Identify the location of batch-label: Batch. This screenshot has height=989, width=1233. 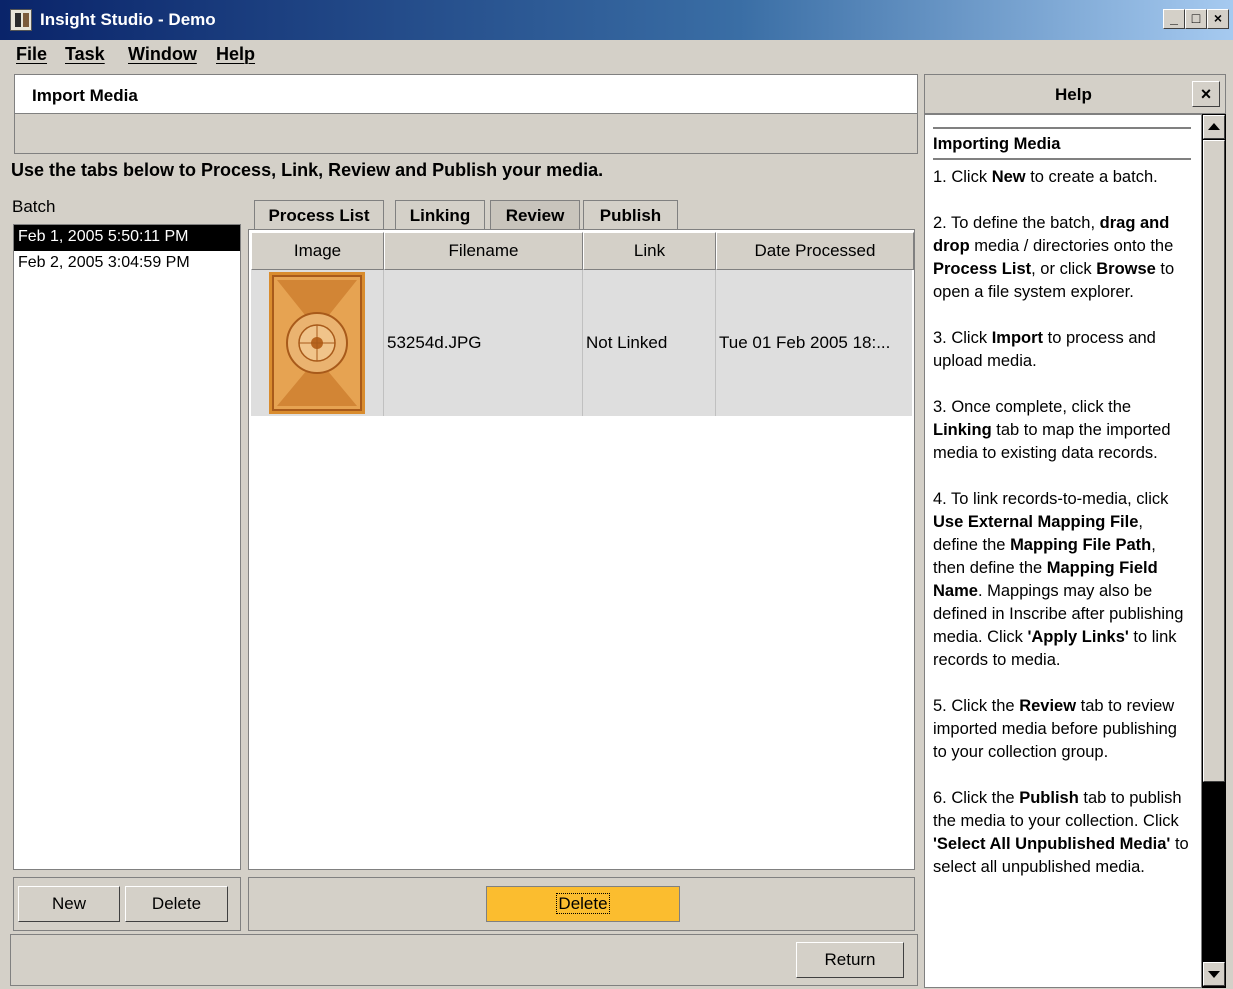
(34, 206).